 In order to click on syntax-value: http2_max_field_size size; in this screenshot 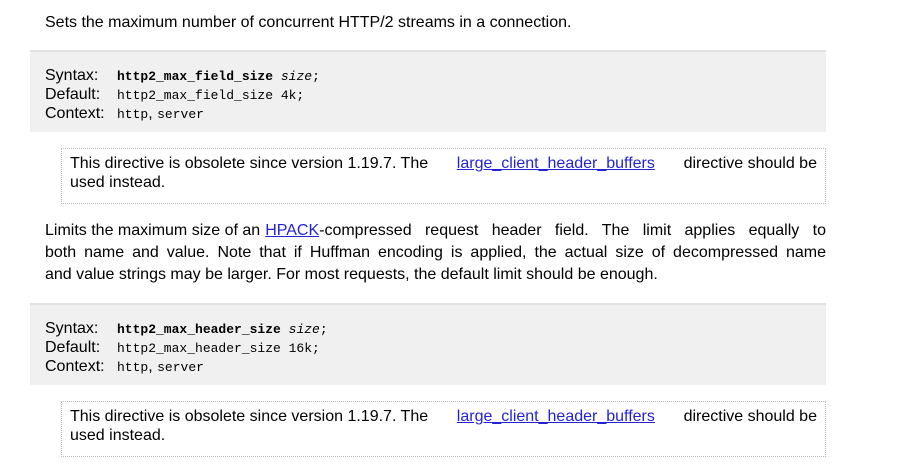, I will do `click(218, 76)`.